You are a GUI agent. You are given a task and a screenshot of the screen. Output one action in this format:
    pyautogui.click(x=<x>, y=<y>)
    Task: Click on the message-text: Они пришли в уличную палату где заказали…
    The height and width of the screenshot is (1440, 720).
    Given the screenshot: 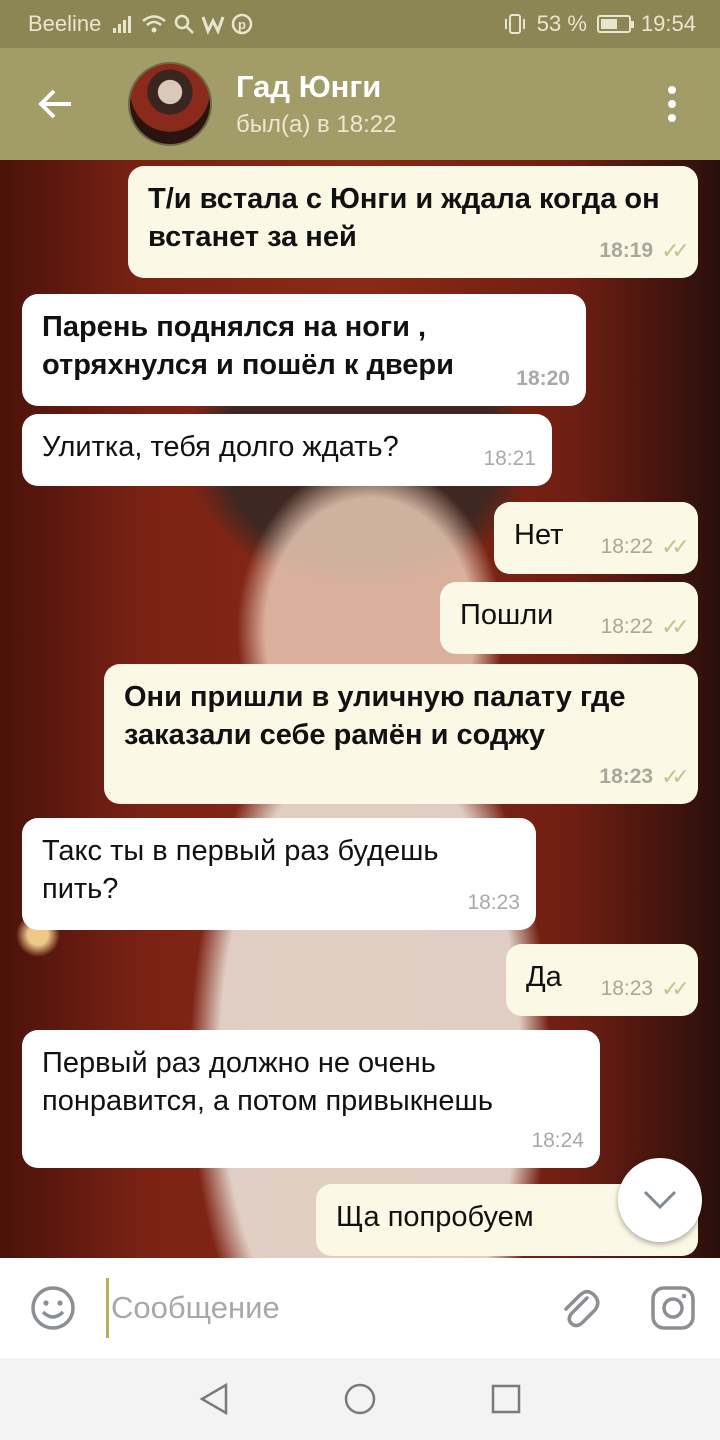 What is the action you would take?
    pyautogui.click(x=375, y=716)
    